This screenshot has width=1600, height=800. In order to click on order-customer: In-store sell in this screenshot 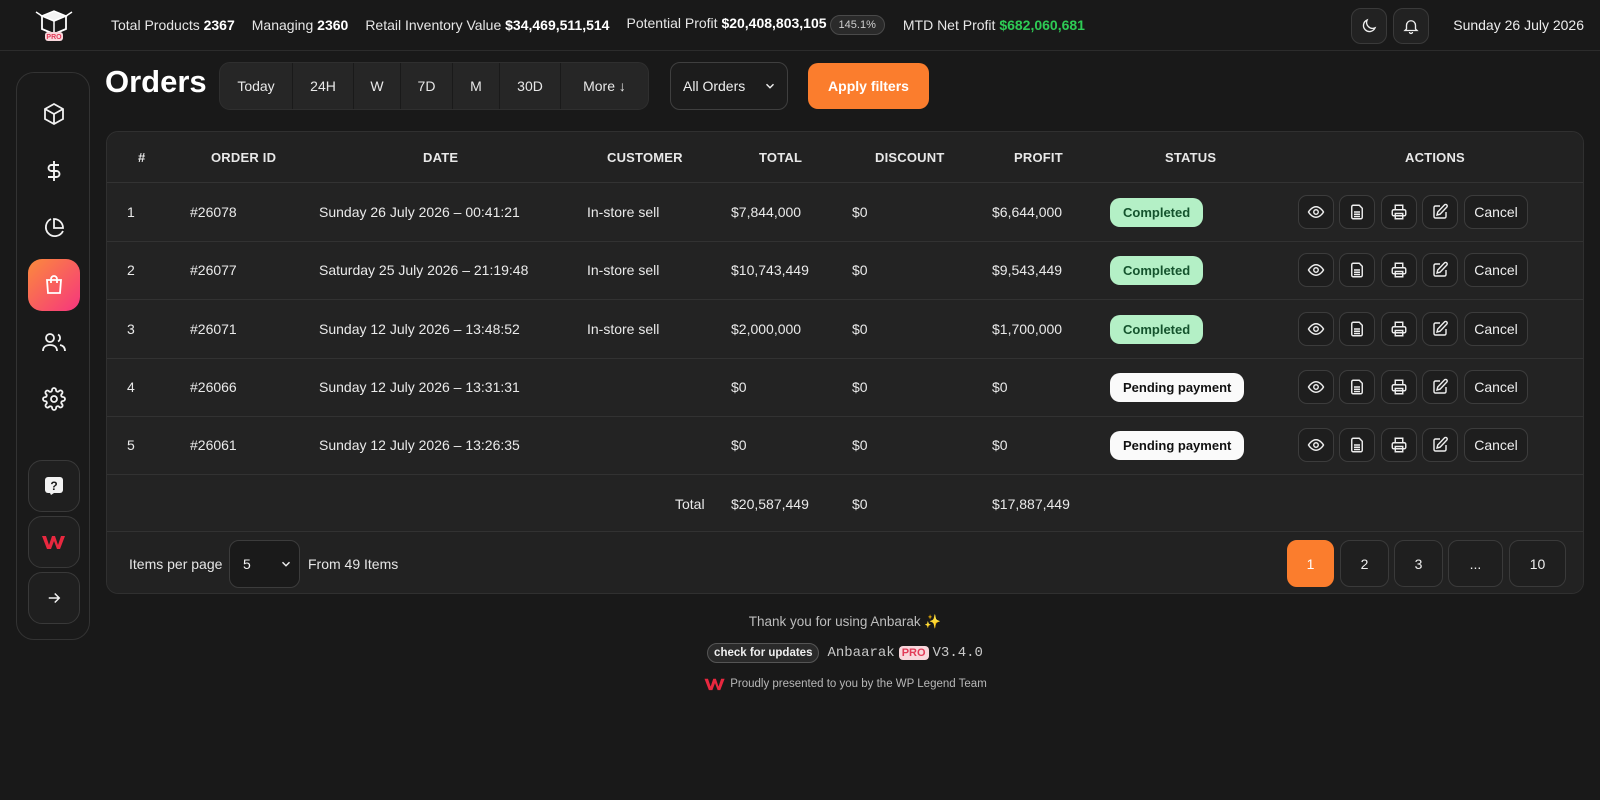, I will do `click(623, 212)`.